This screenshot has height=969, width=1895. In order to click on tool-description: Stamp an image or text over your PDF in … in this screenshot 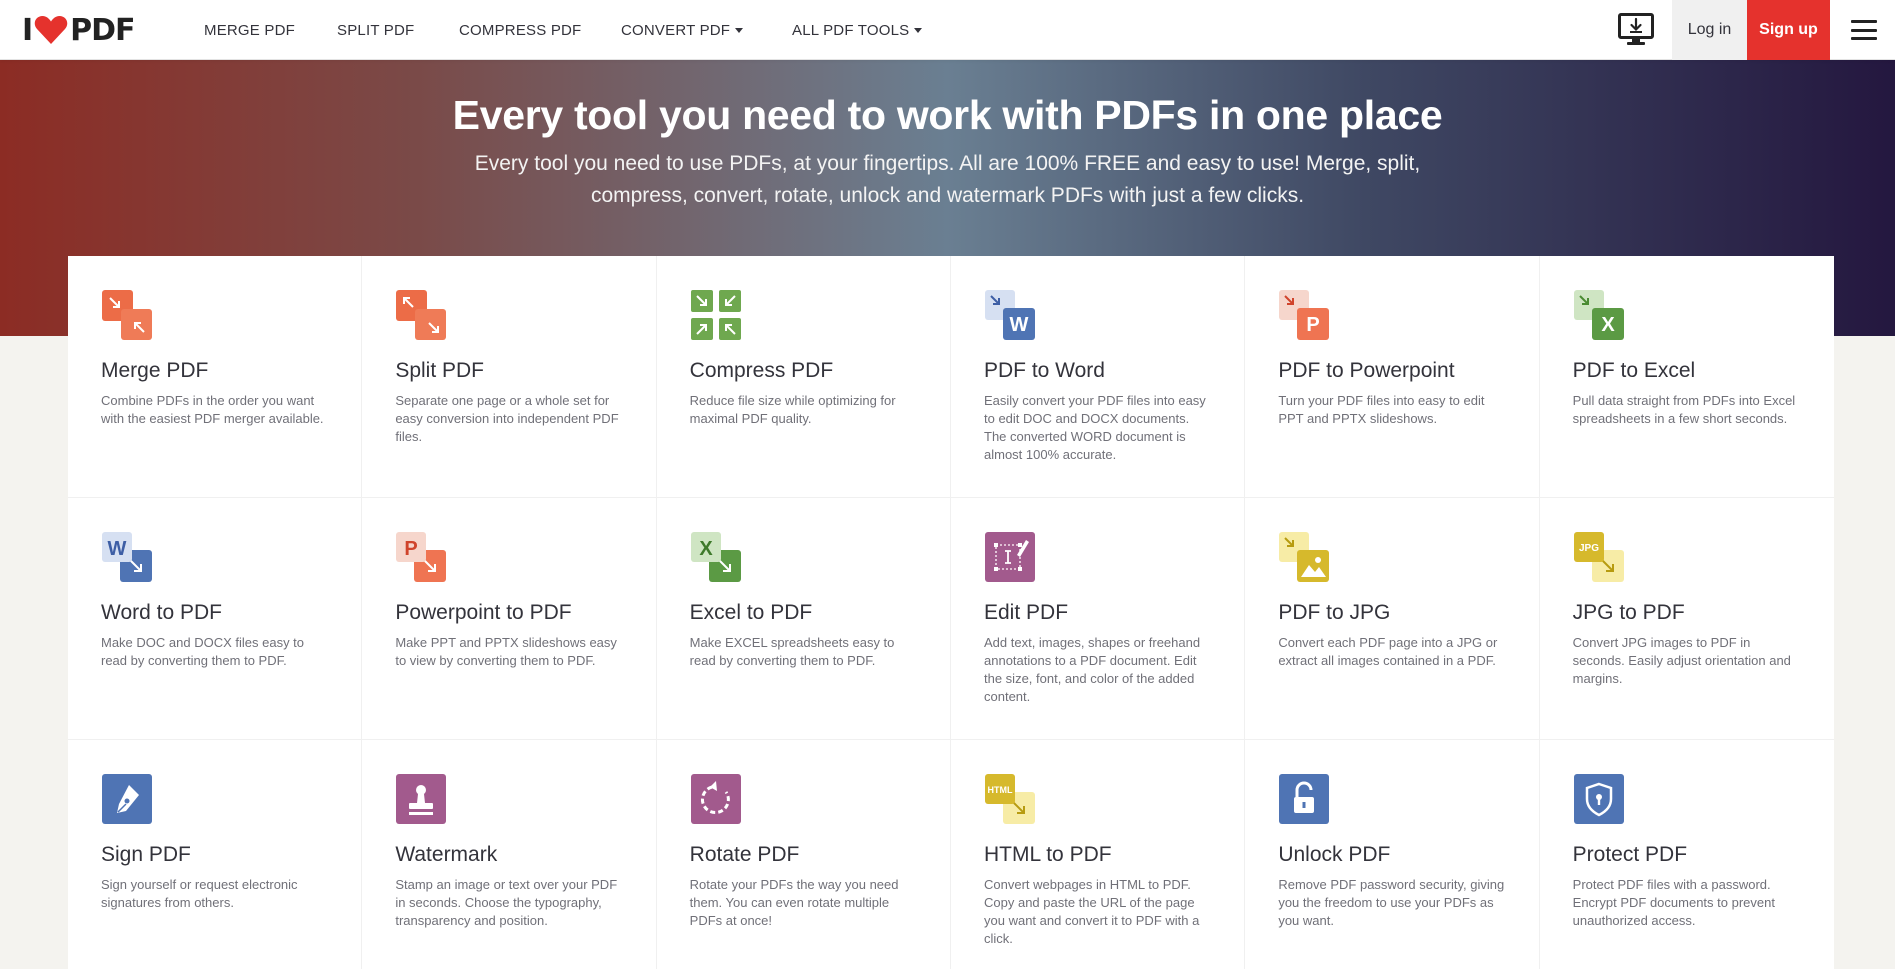, I will do `click(506, 902)`.